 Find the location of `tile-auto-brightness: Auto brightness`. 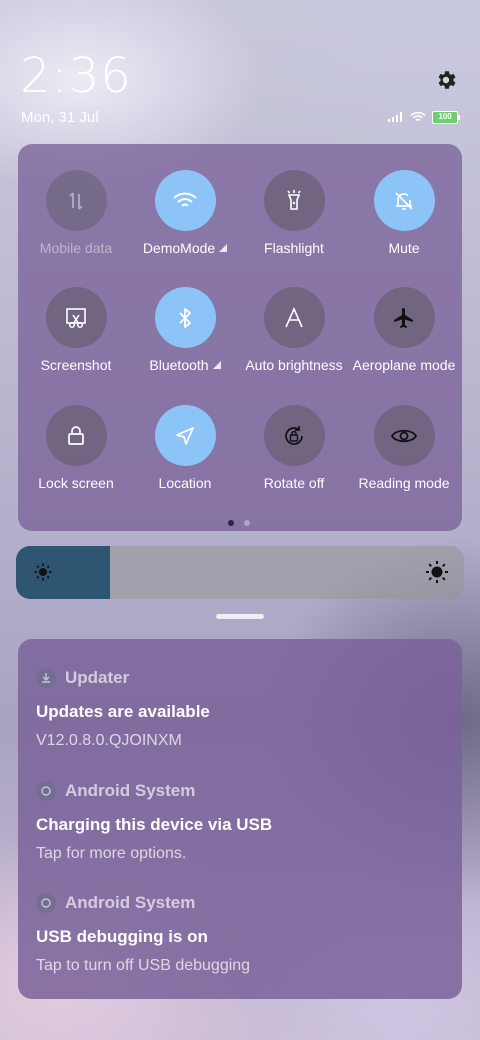

tile-auto-brightness: Auto brightness is located at coordinates (294, 330).